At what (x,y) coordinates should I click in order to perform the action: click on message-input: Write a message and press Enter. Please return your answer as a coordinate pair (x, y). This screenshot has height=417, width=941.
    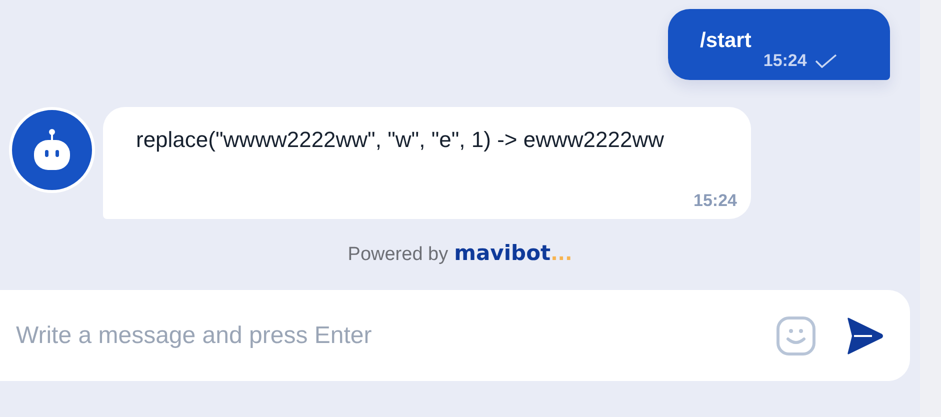
    Looking at the image, I should click on (380, 335).